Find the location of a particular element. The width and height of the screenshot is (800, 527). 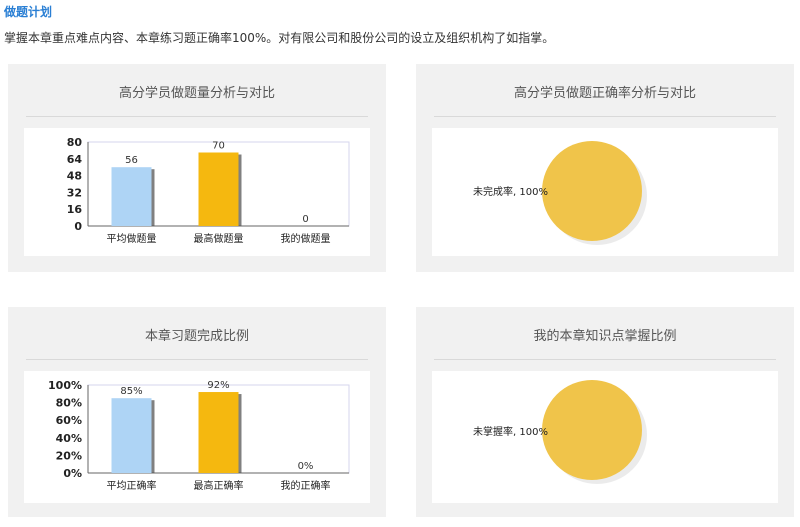

y-tick-label: 80 is located at coordinates (75, 142).